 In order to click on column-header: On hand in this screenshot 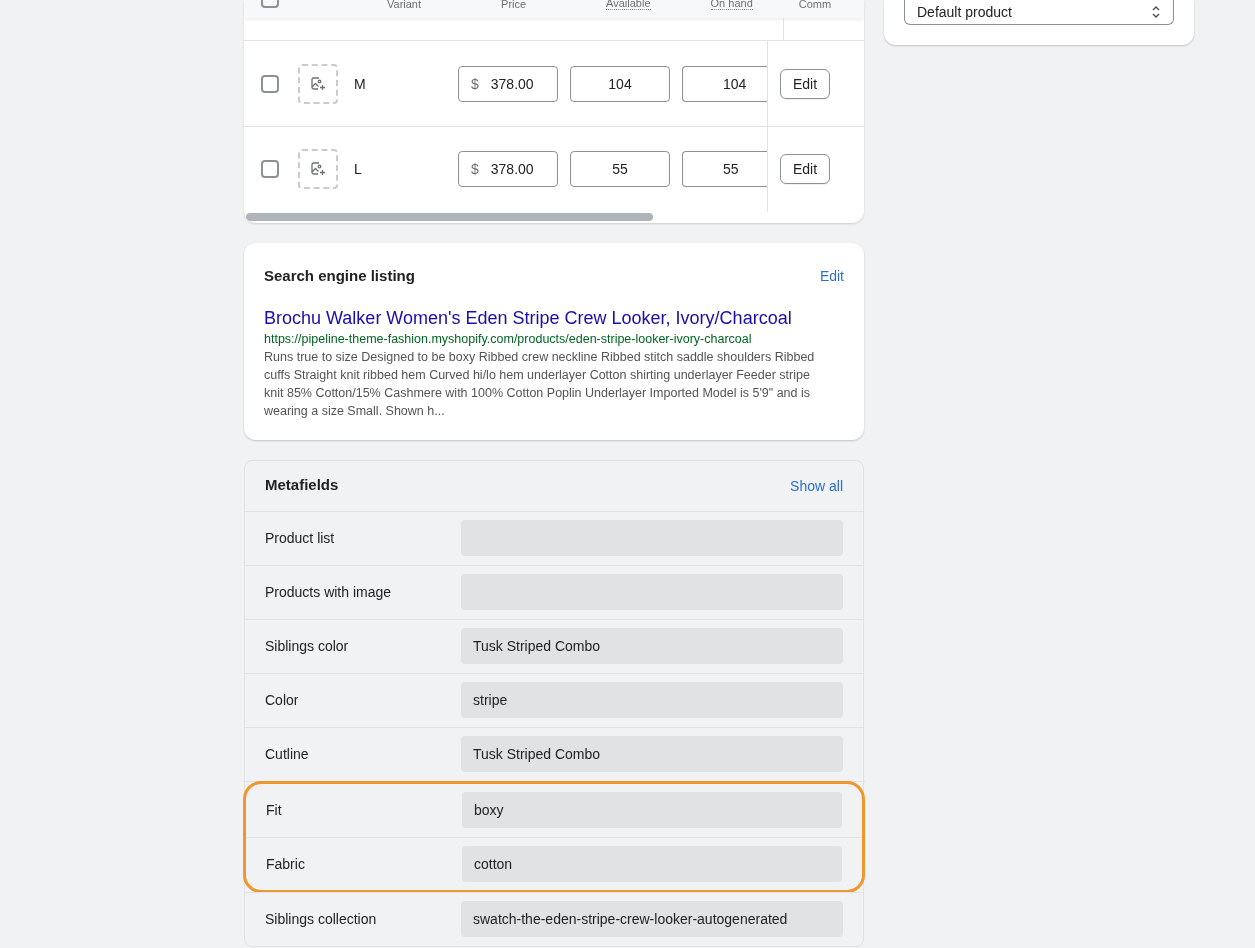, I will do `click(731, 5)`.